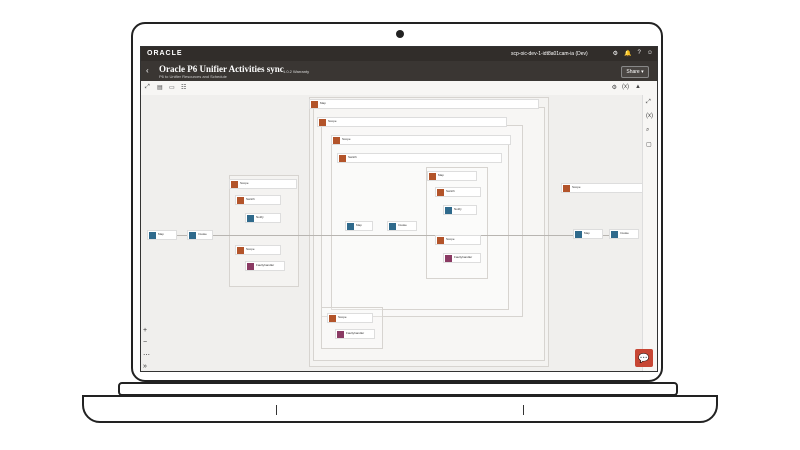 The width and height of the screenshot is (800, 450). I want to click on flow-line, so click(391, 235).